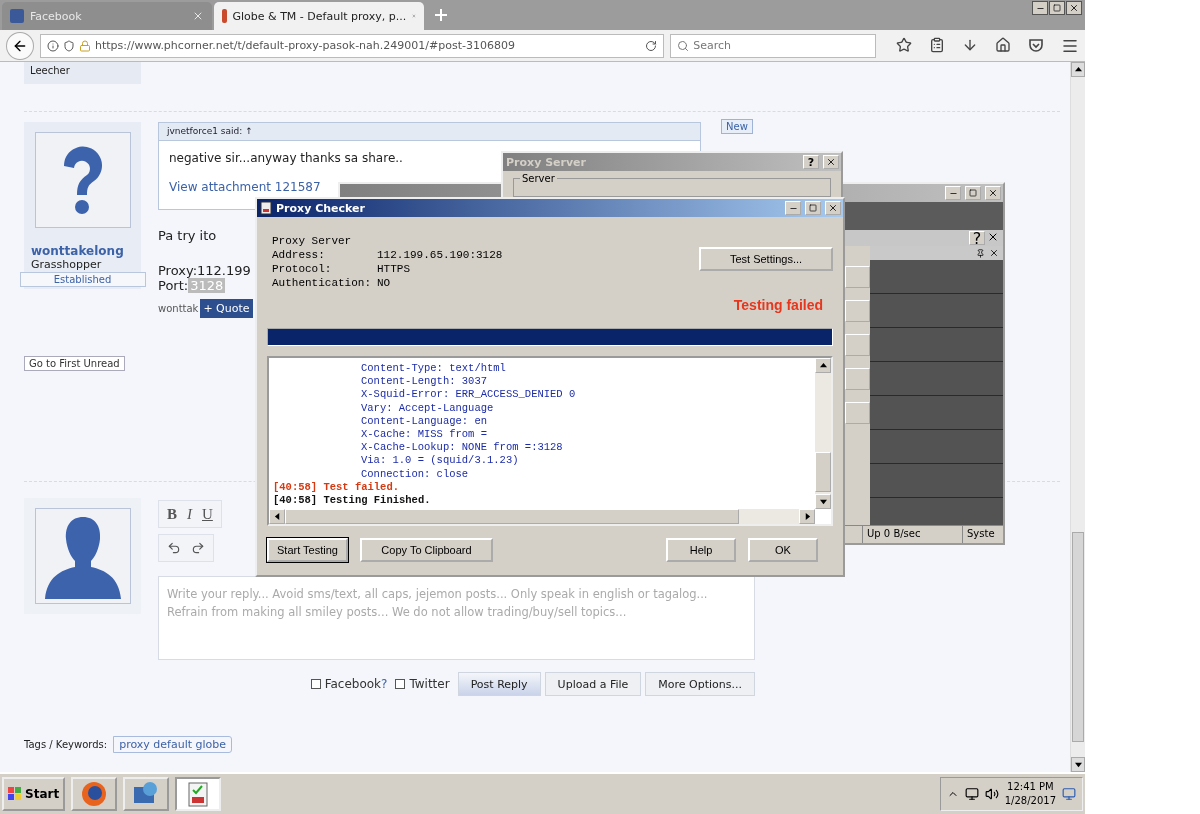 The image size is (1200, 814). Describe the element at coordinates (286, 157) in the screenshot. I see `quote-text: negative sir...anyway thanks sa share..` at that location.